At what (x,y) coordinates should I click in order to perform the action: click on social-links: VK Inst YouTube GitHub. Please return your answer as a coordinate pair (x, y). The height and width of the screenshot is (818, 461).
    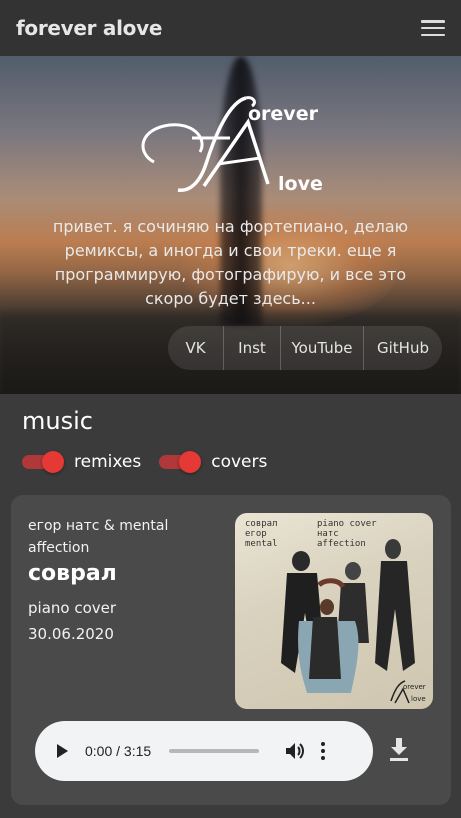
    Looking at the image, I should click on (305, 348).